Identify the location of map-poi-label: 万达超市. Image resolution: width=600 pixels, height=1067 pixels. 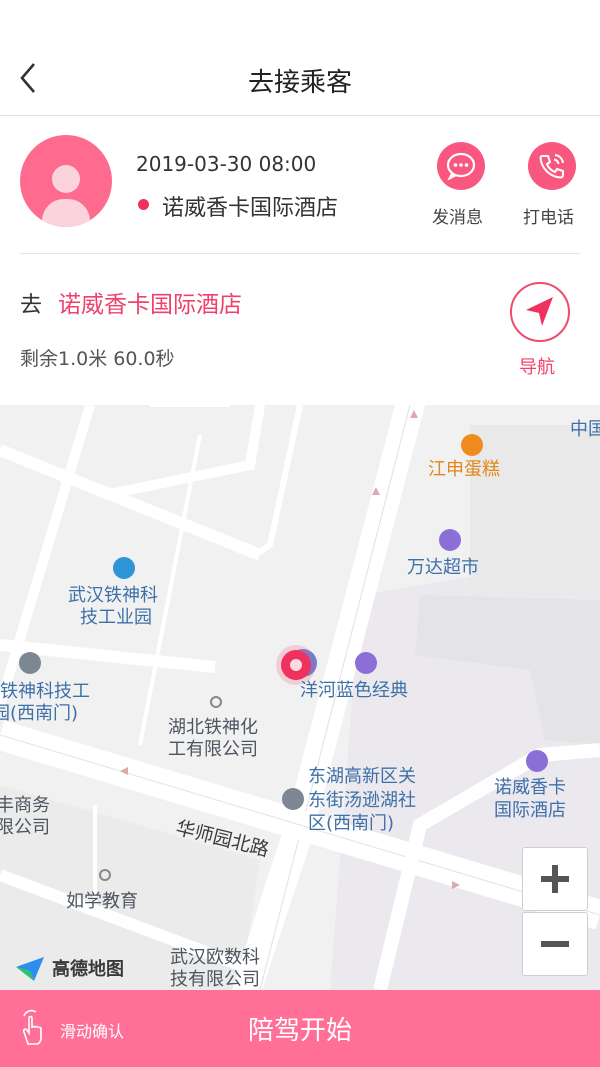
(443, 567).